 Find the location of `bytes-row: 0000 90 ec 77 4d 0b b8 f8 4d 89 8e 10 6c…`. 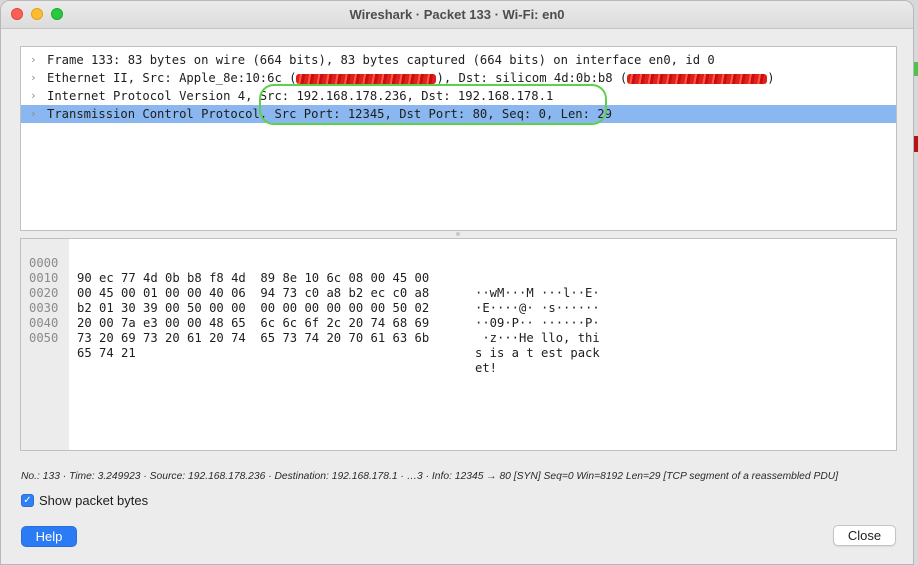

bytes-row: 0000 90 ec 77 4d 0b b8 f8 4d 89 8e 10 6c… is located at coordinates (310, 270).